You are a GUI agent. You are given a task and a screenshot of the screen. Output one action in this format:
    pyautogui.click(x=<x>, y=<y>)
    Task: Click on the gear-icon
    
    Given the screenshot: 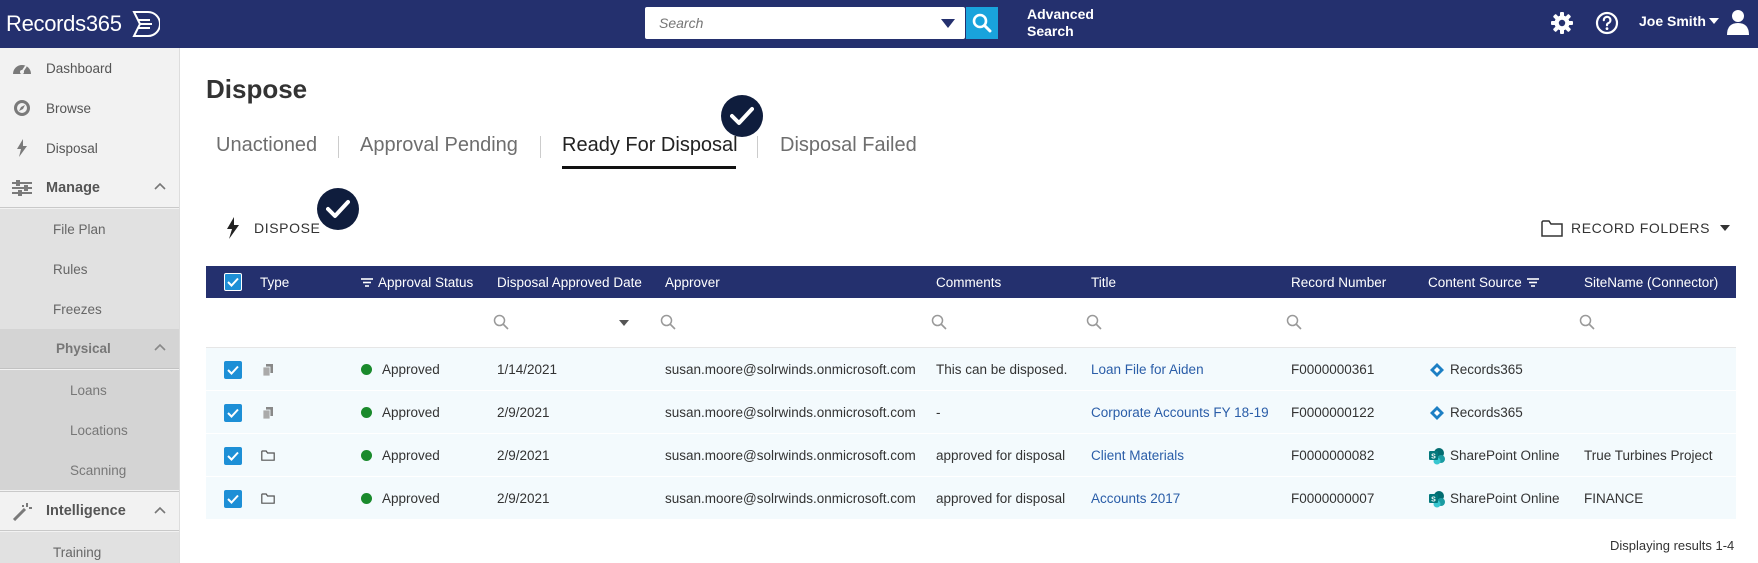 What is the action you would take?
    pyautogui.click(x=1562, y=23)
    